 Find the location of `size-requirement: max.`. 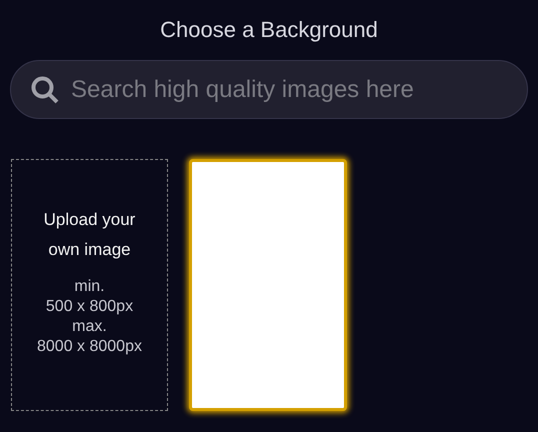

size-requirement: max. is located at coordinates (89, 327).